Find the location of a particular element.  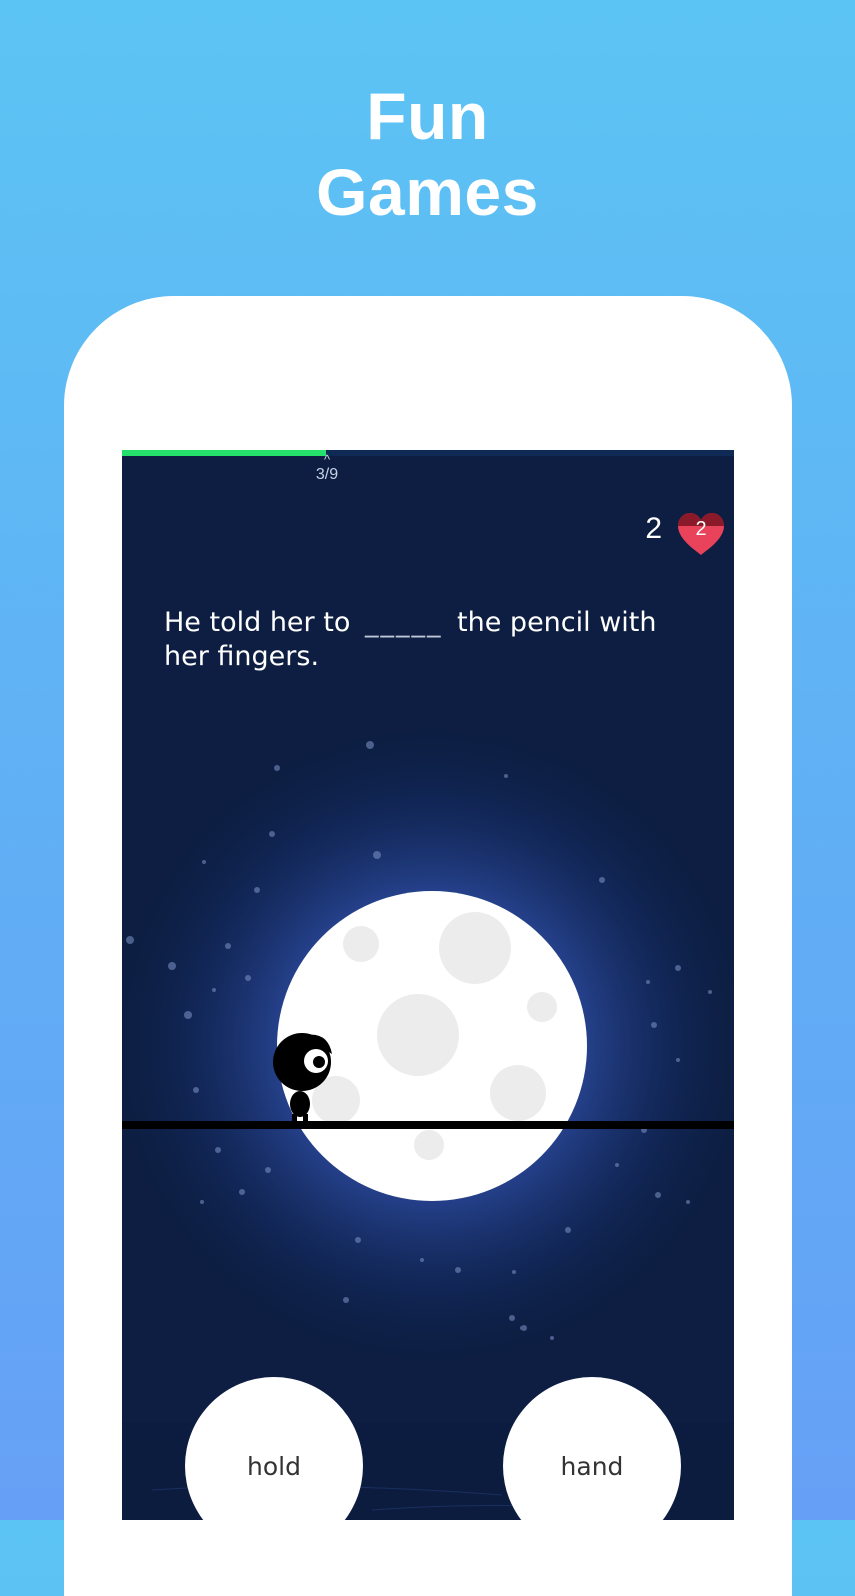

promo-title-line-1: Fun is located at coordinates (427, 116).